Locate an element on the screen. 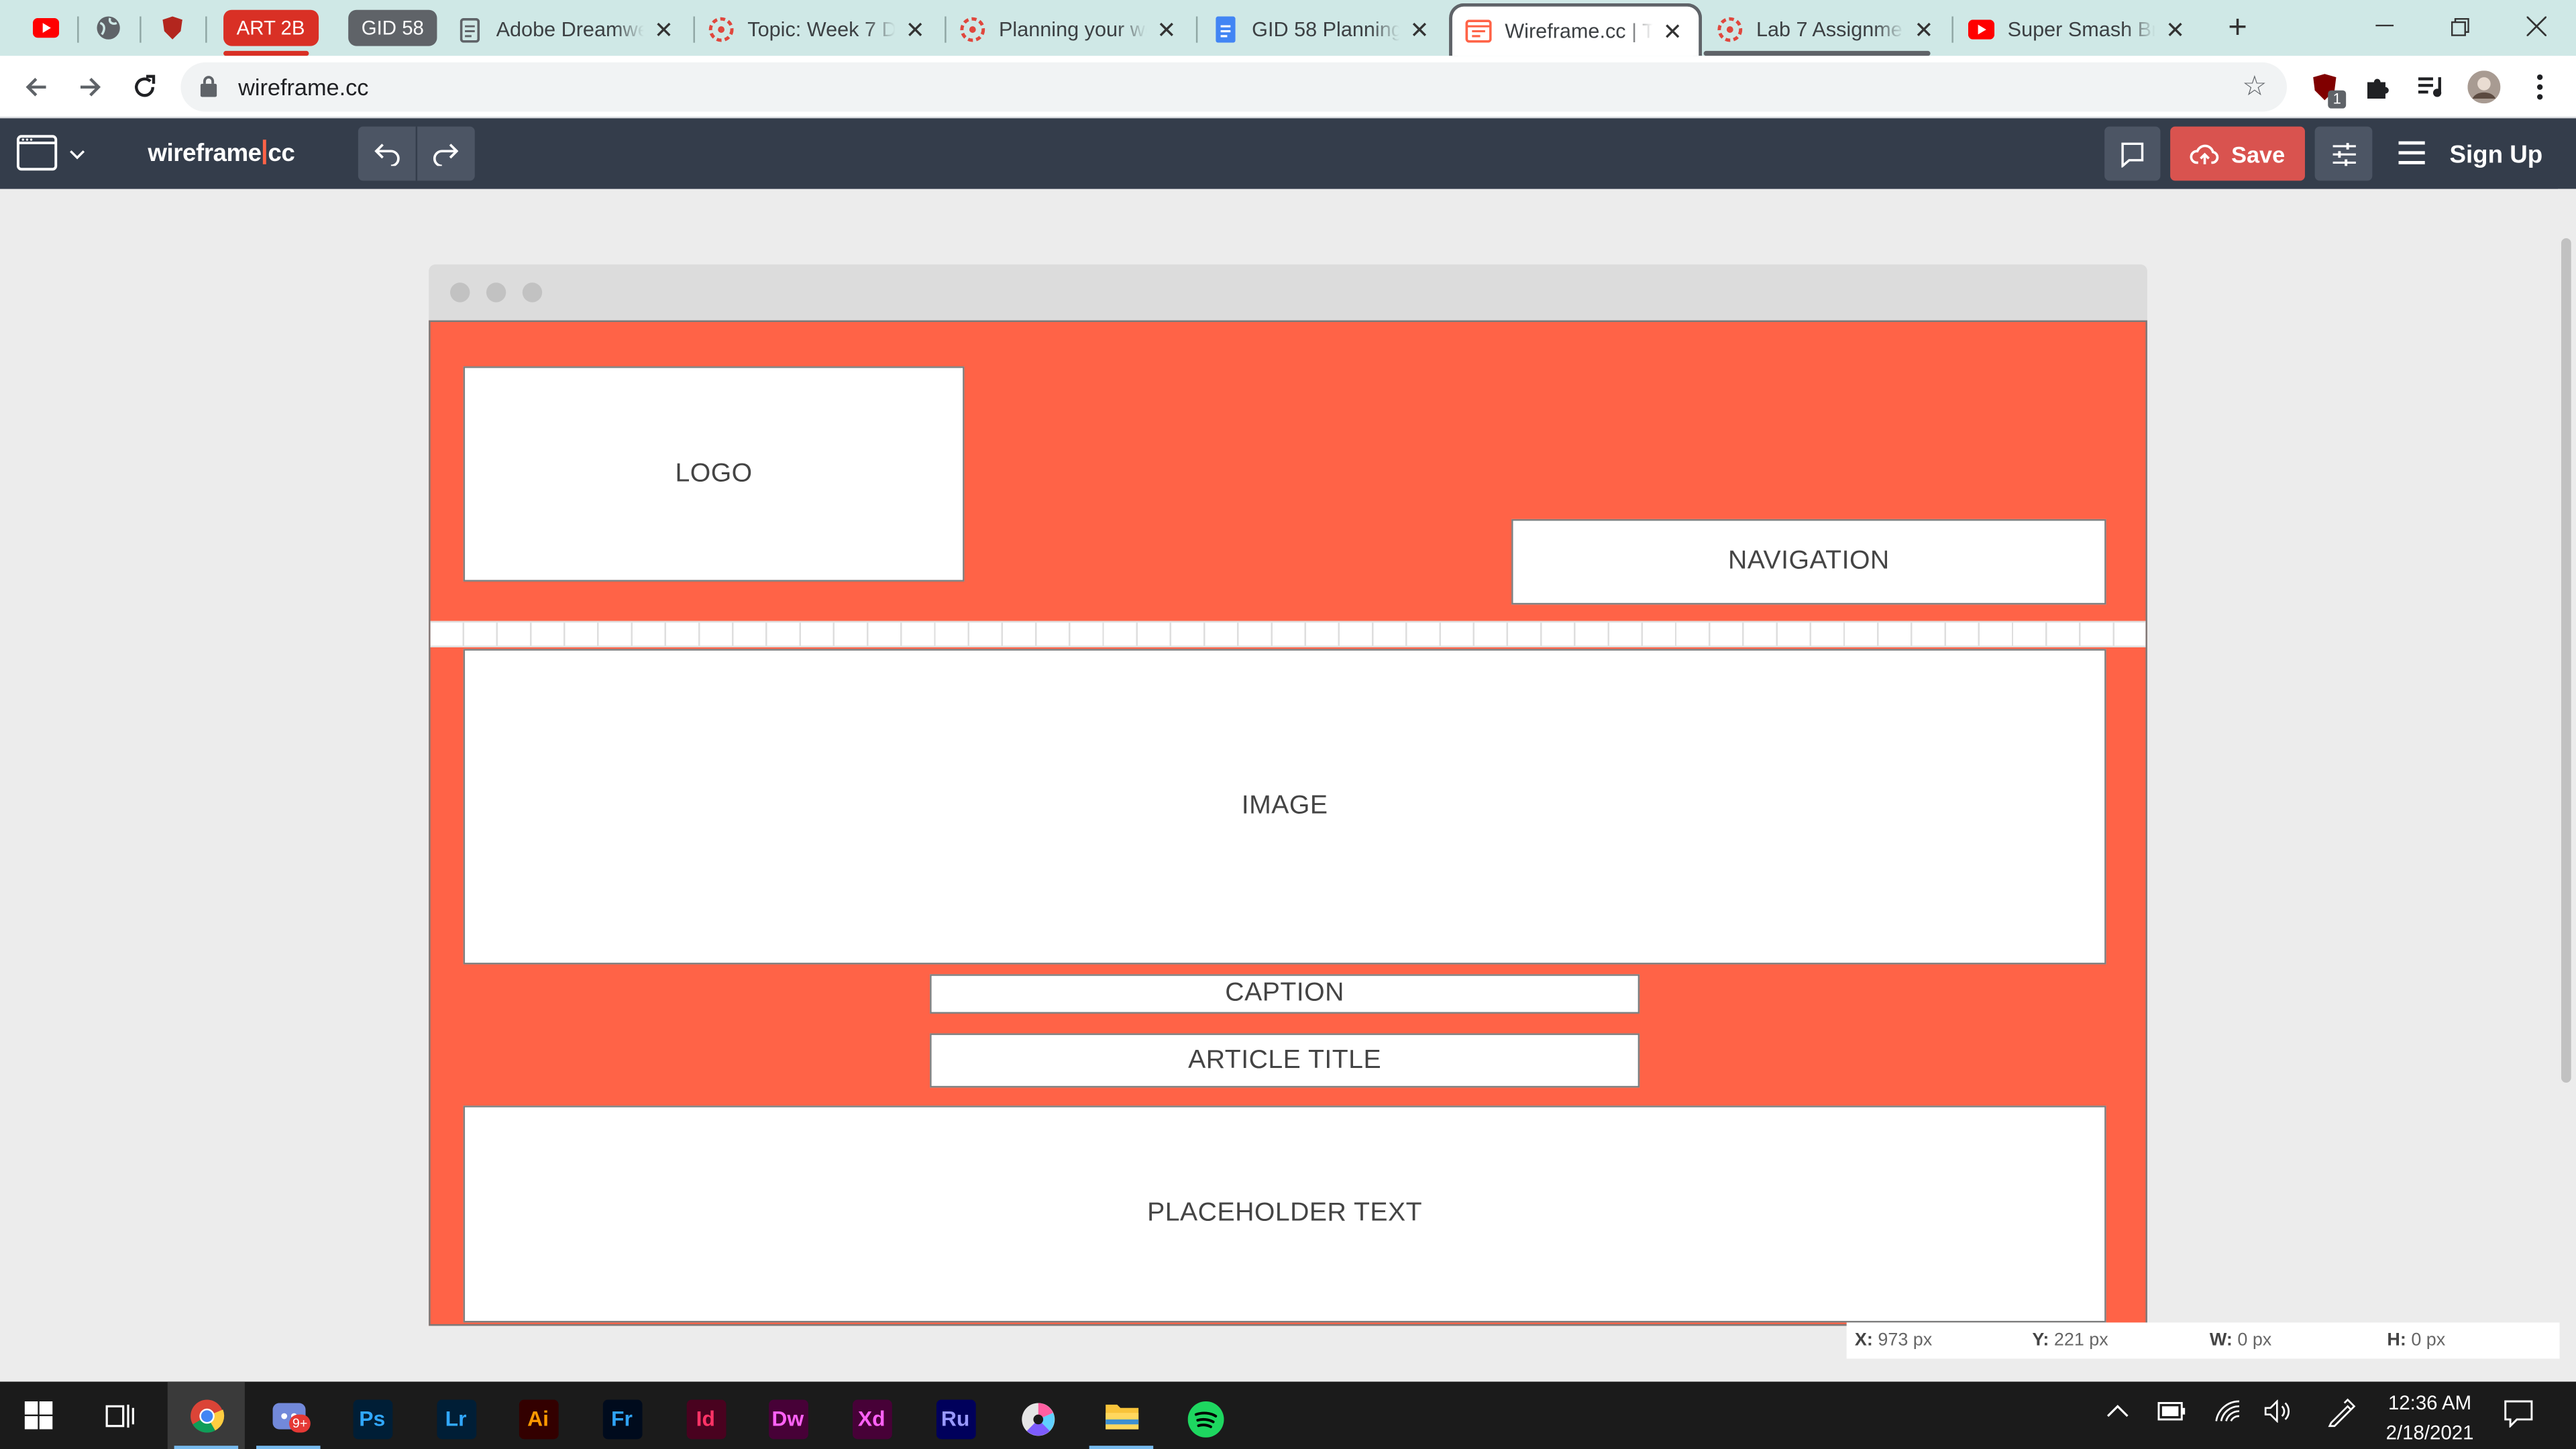 Image resolution: width=2576 pixels, height=1449 pixels. settings-button is located at coordinates (2343, 153).